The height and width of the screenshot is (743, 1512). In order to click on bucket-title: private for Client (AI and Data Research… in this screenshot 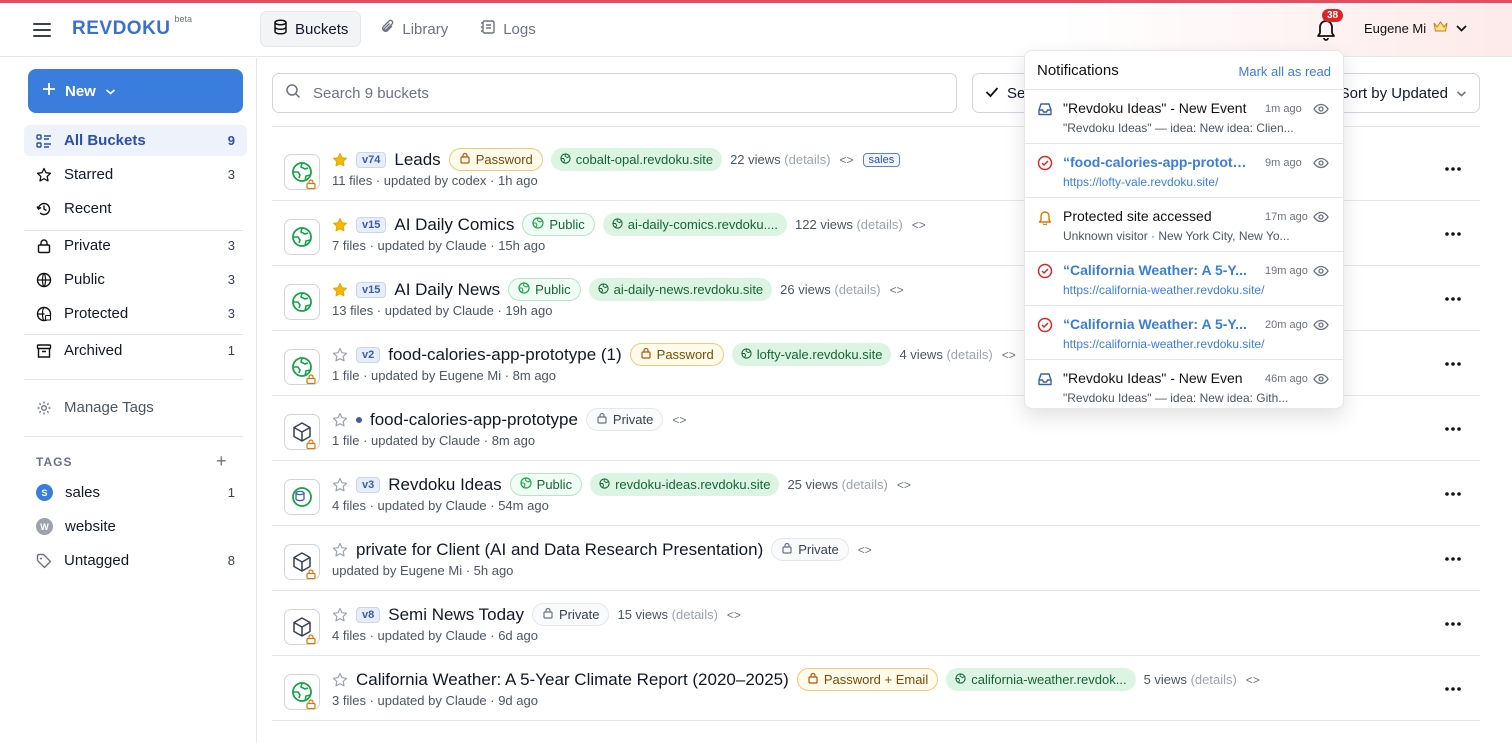, I will do `click(559, 550)`.